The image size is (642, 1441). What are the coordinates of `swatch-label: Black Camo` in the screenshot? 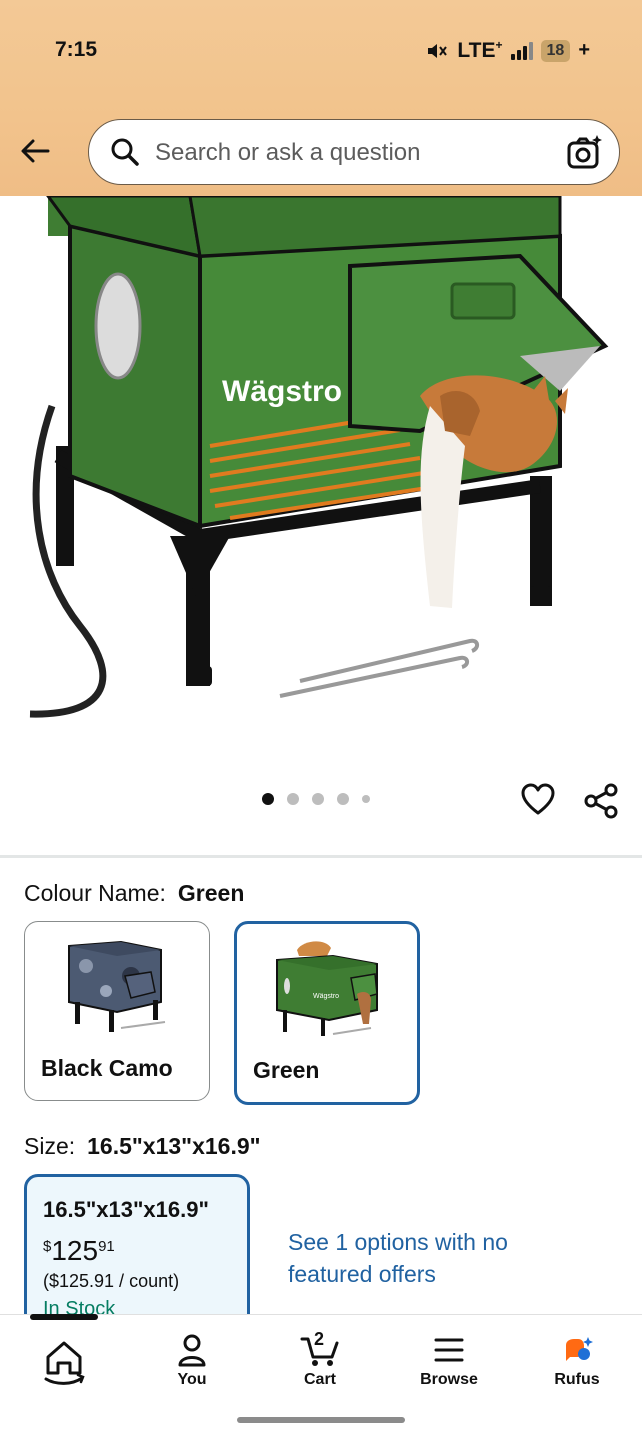 It's located at (107, 1068).